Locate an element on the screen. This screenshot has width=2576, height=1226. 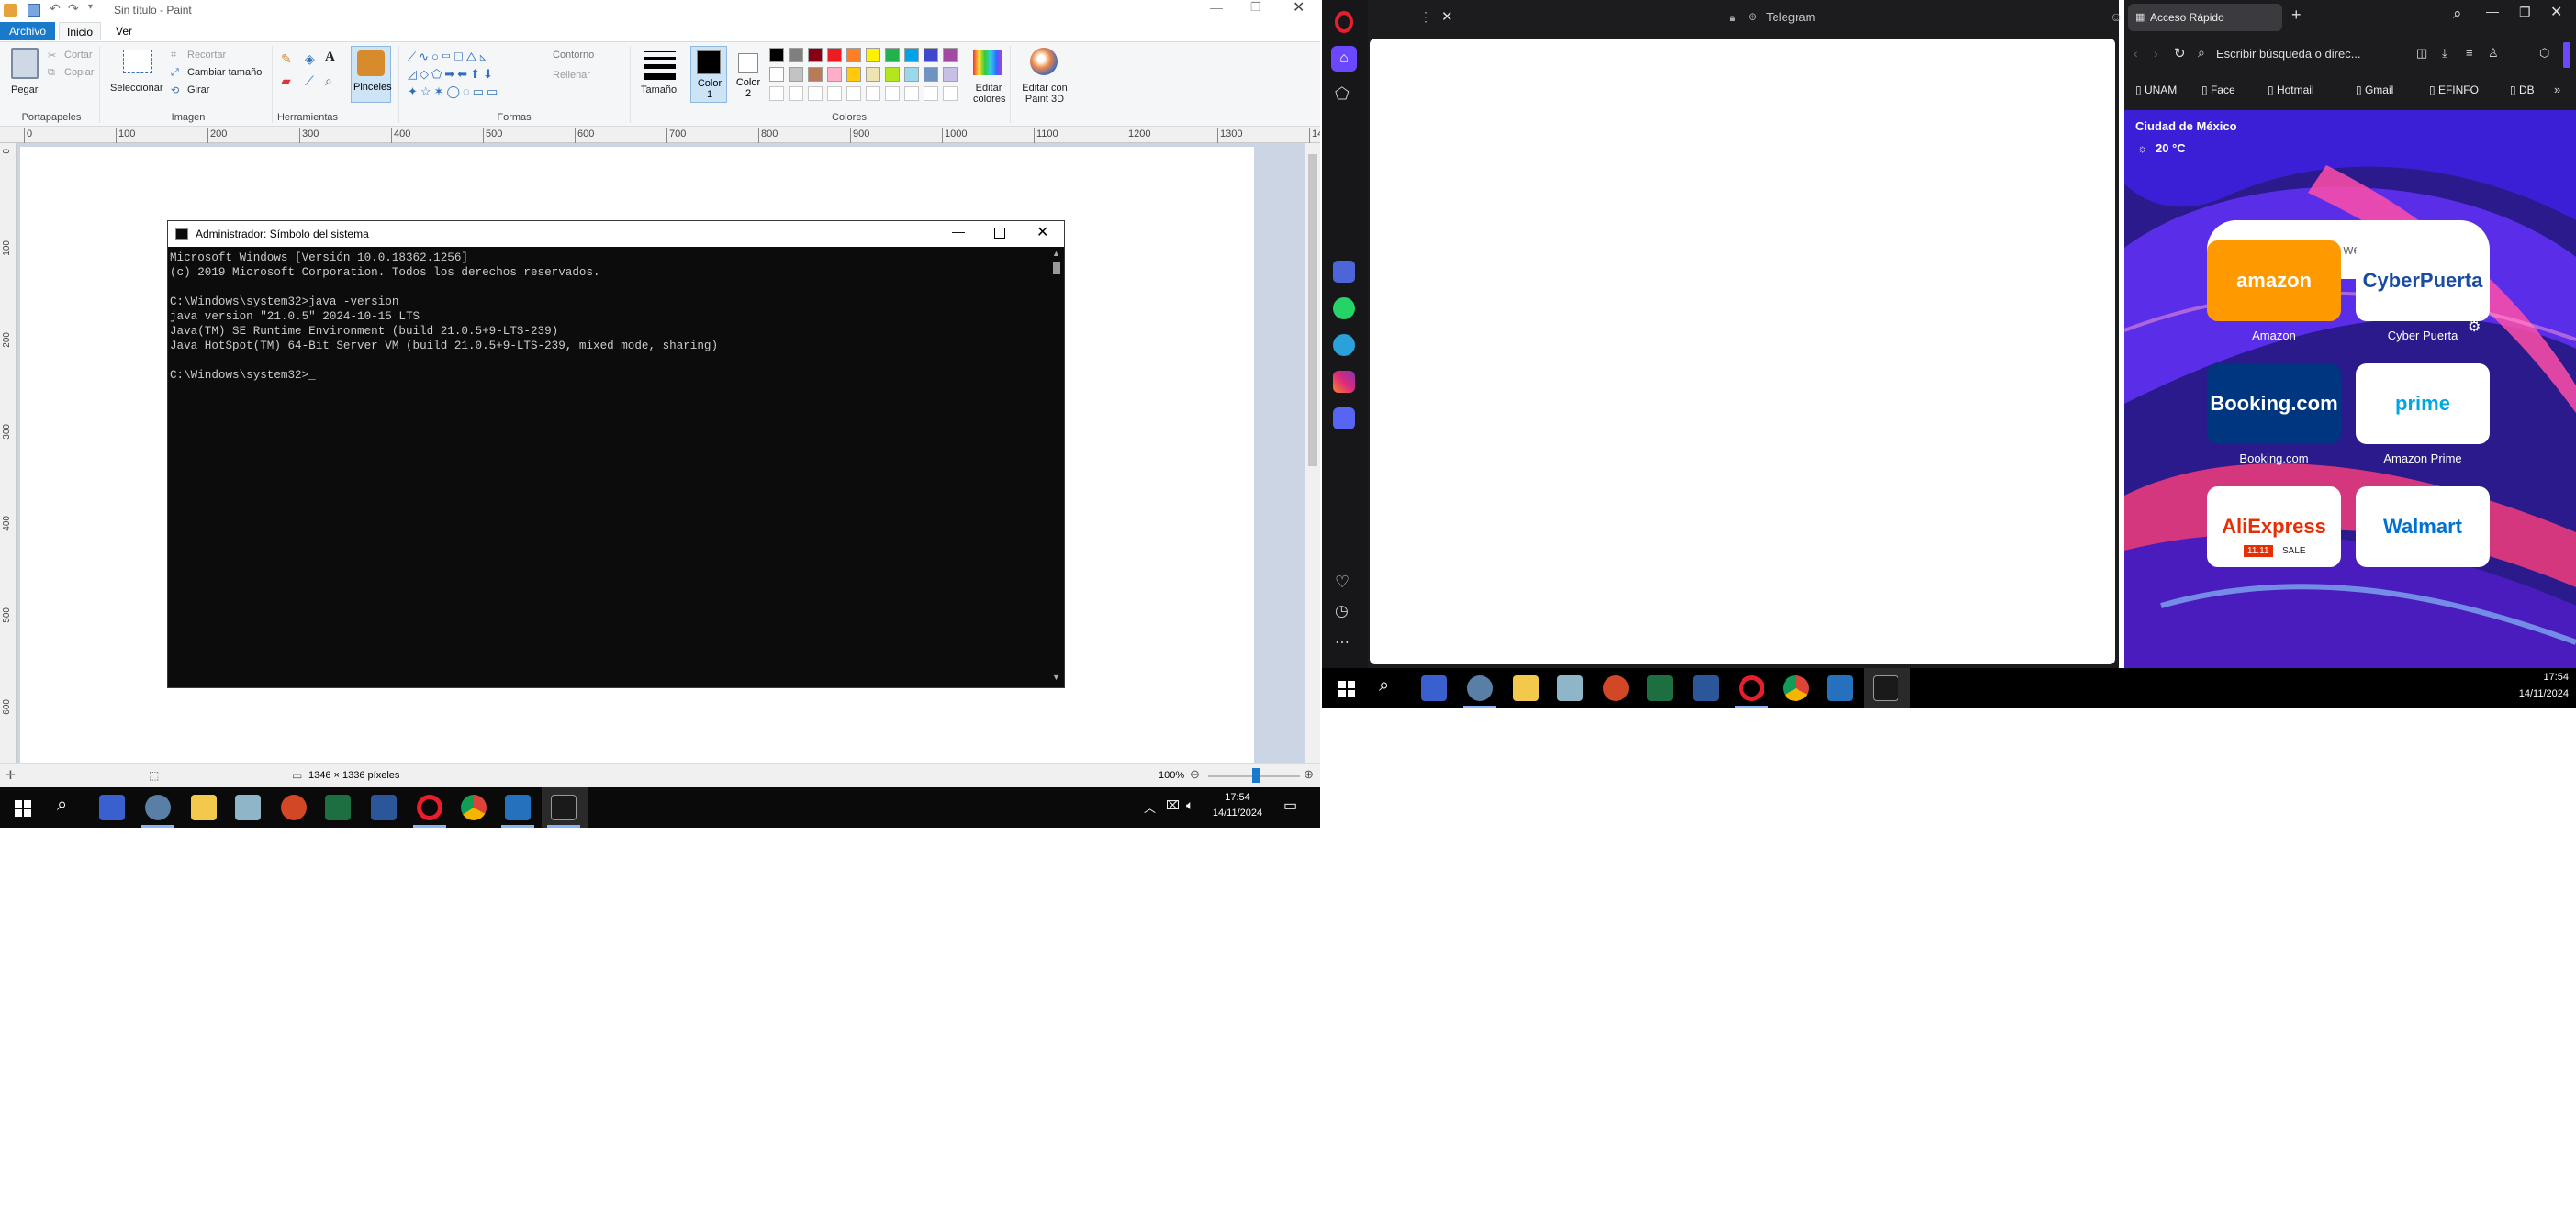
download-icon: ⤓ is located at coordinates (2444, 53).